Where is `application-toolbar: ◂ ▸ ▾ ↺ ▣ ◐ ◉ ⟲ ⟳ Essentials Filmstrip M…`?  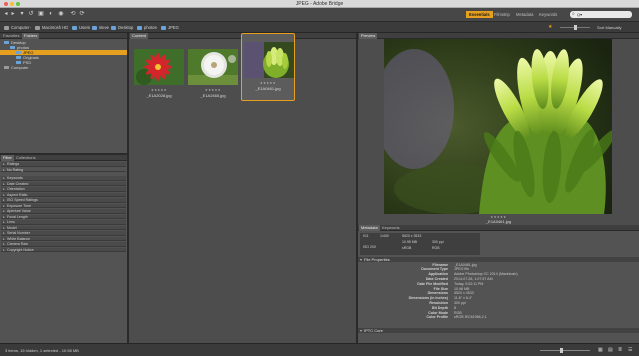
application-toolbar: ◂ ▸ ▾ ↺ ▣ ◐ ◉ ⟲ ⟳ Essentials Filmstrip M… is located at coordinates (319, 15).